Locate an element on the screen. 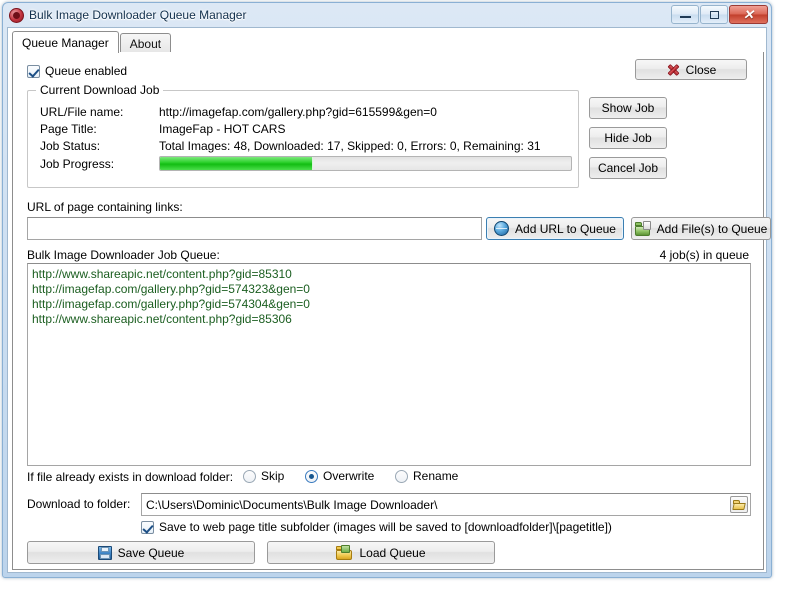 Image resolution: width=800 pixels, height=600 pixels. job-status-label: Job Status: is located at coordinates (70, 146).